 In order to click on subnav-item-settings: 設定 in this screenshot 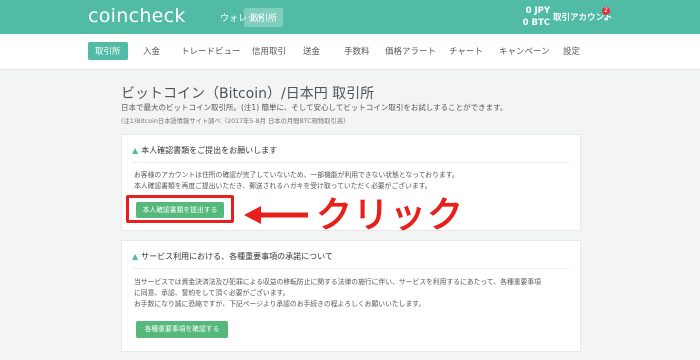, I will do `click(571, 51)`.